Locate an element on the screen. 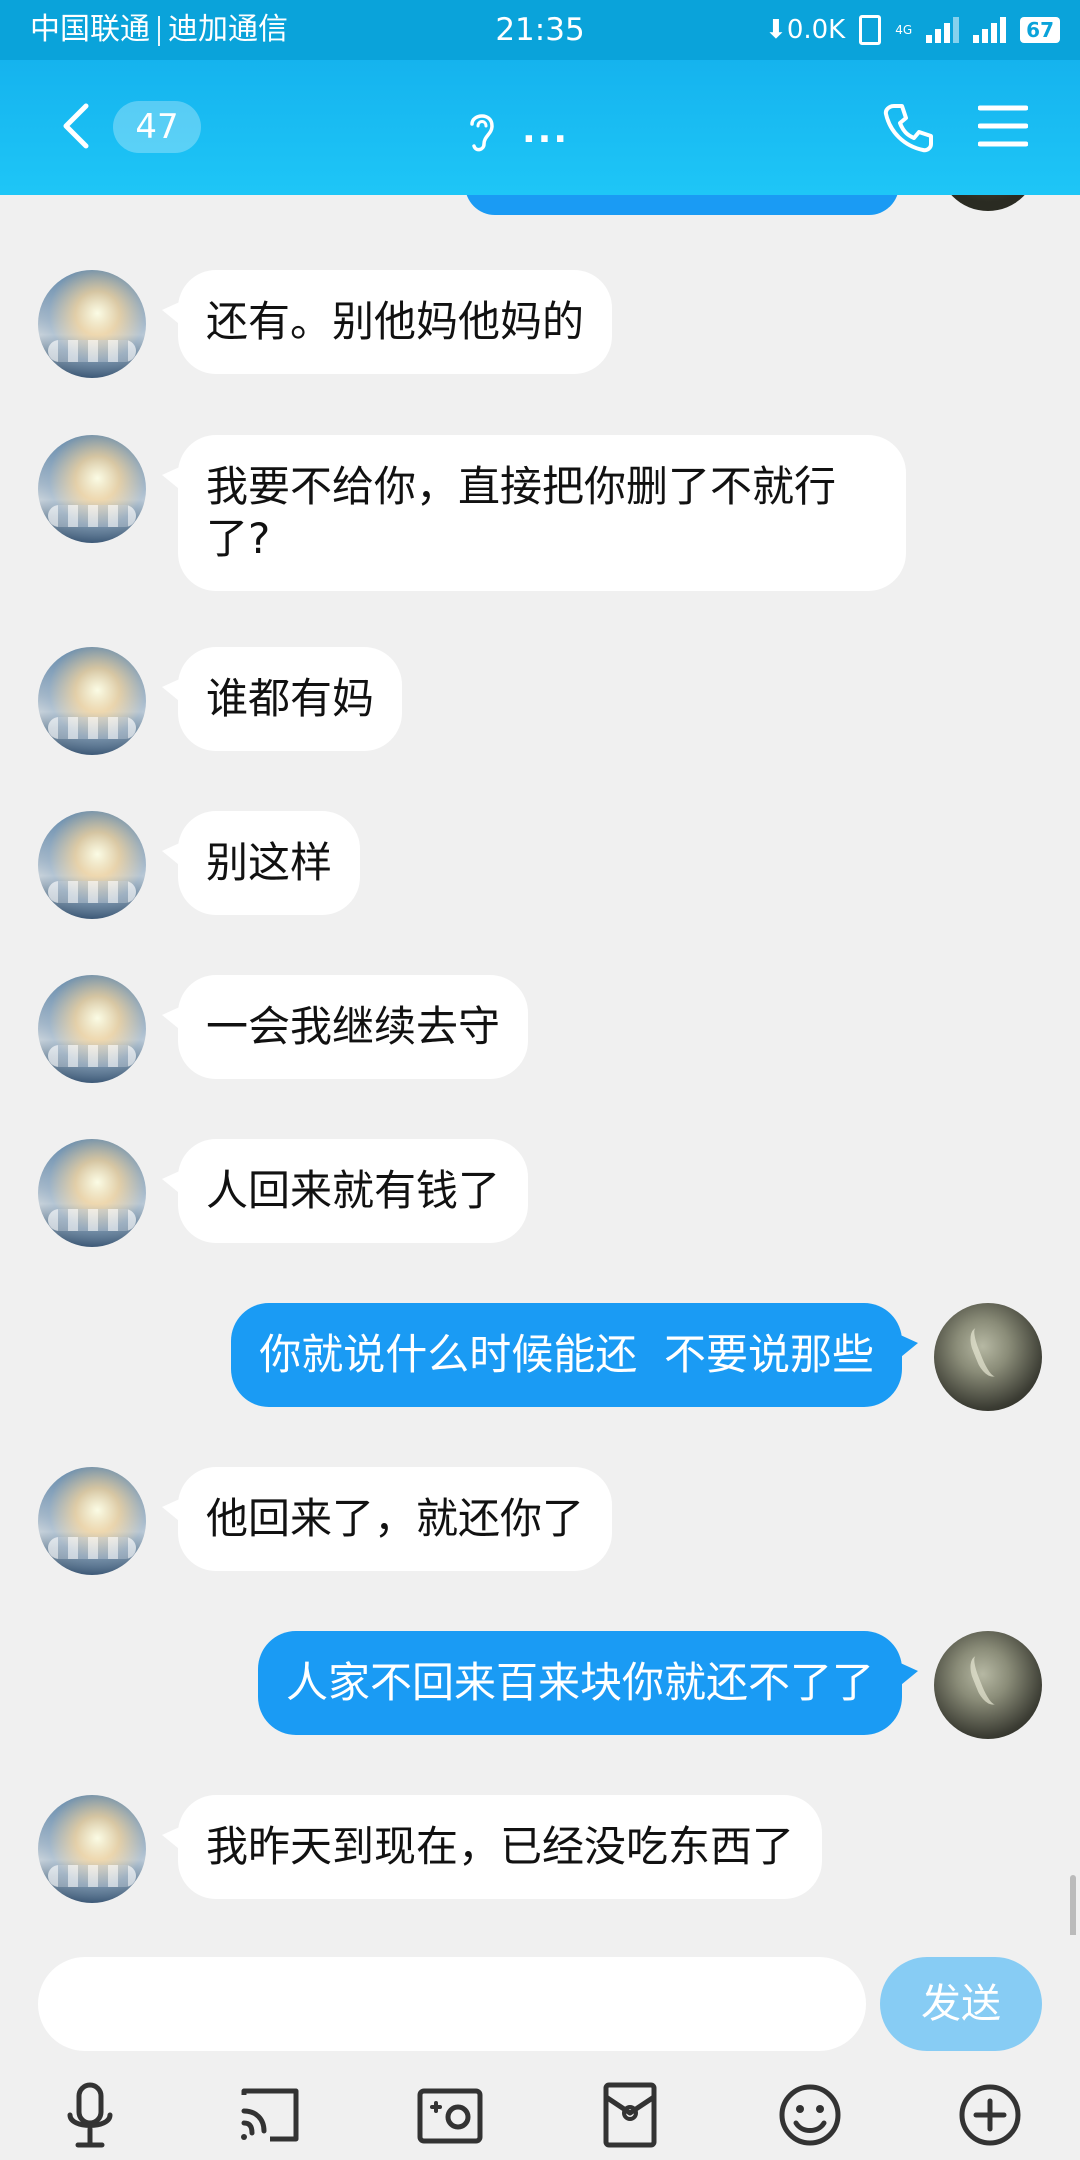 The image size is (1080, 2160). back-icon is located at coordinates (80, 126).